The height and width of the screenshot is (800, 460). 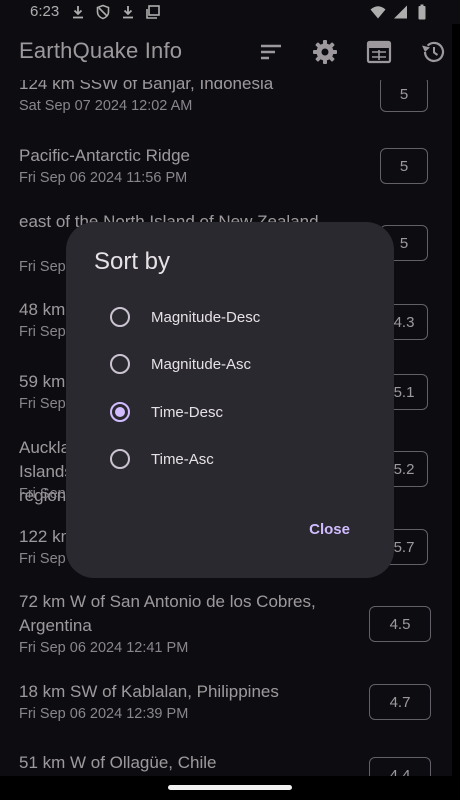 I want to click on radio-button-selected, so click(x=120, y=412).